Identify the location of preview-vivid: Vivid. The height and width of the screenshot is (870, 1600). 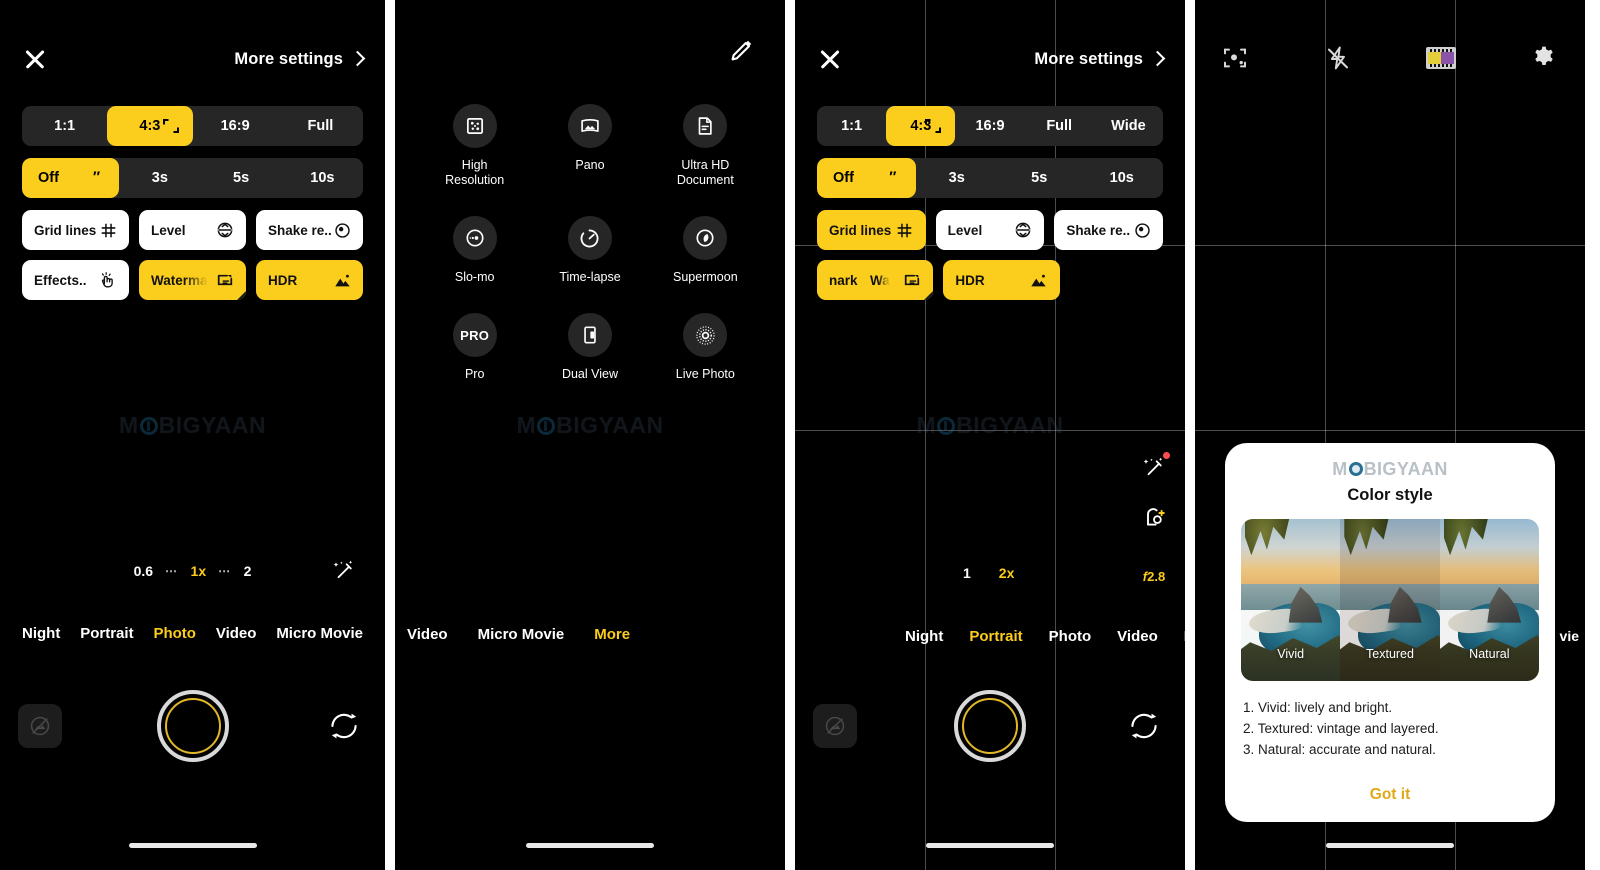
(1291, 600).